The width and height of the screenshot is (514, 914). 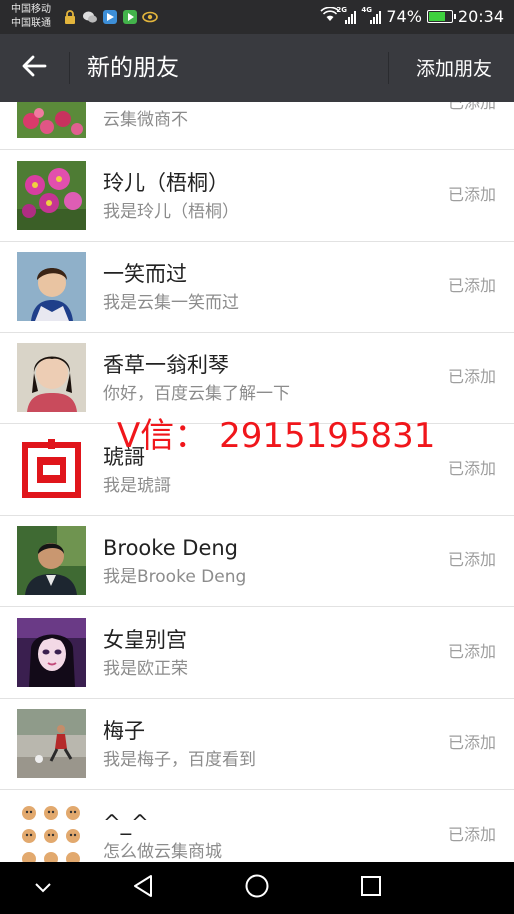 I want to click on friend-message: 我是琥謌, so click(x=137, y=486).